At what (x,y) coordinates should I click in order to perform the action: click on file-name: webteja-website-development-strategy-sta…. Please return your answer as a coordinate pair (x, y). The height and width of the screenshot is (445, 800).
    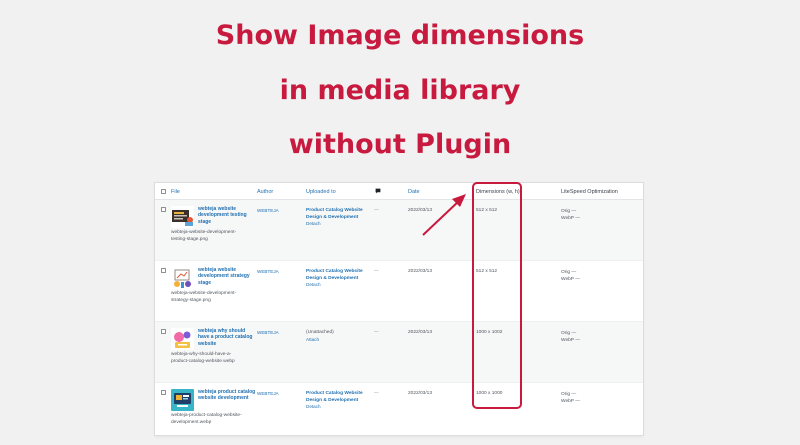
    Looking at the image, I should click on (204, 297).